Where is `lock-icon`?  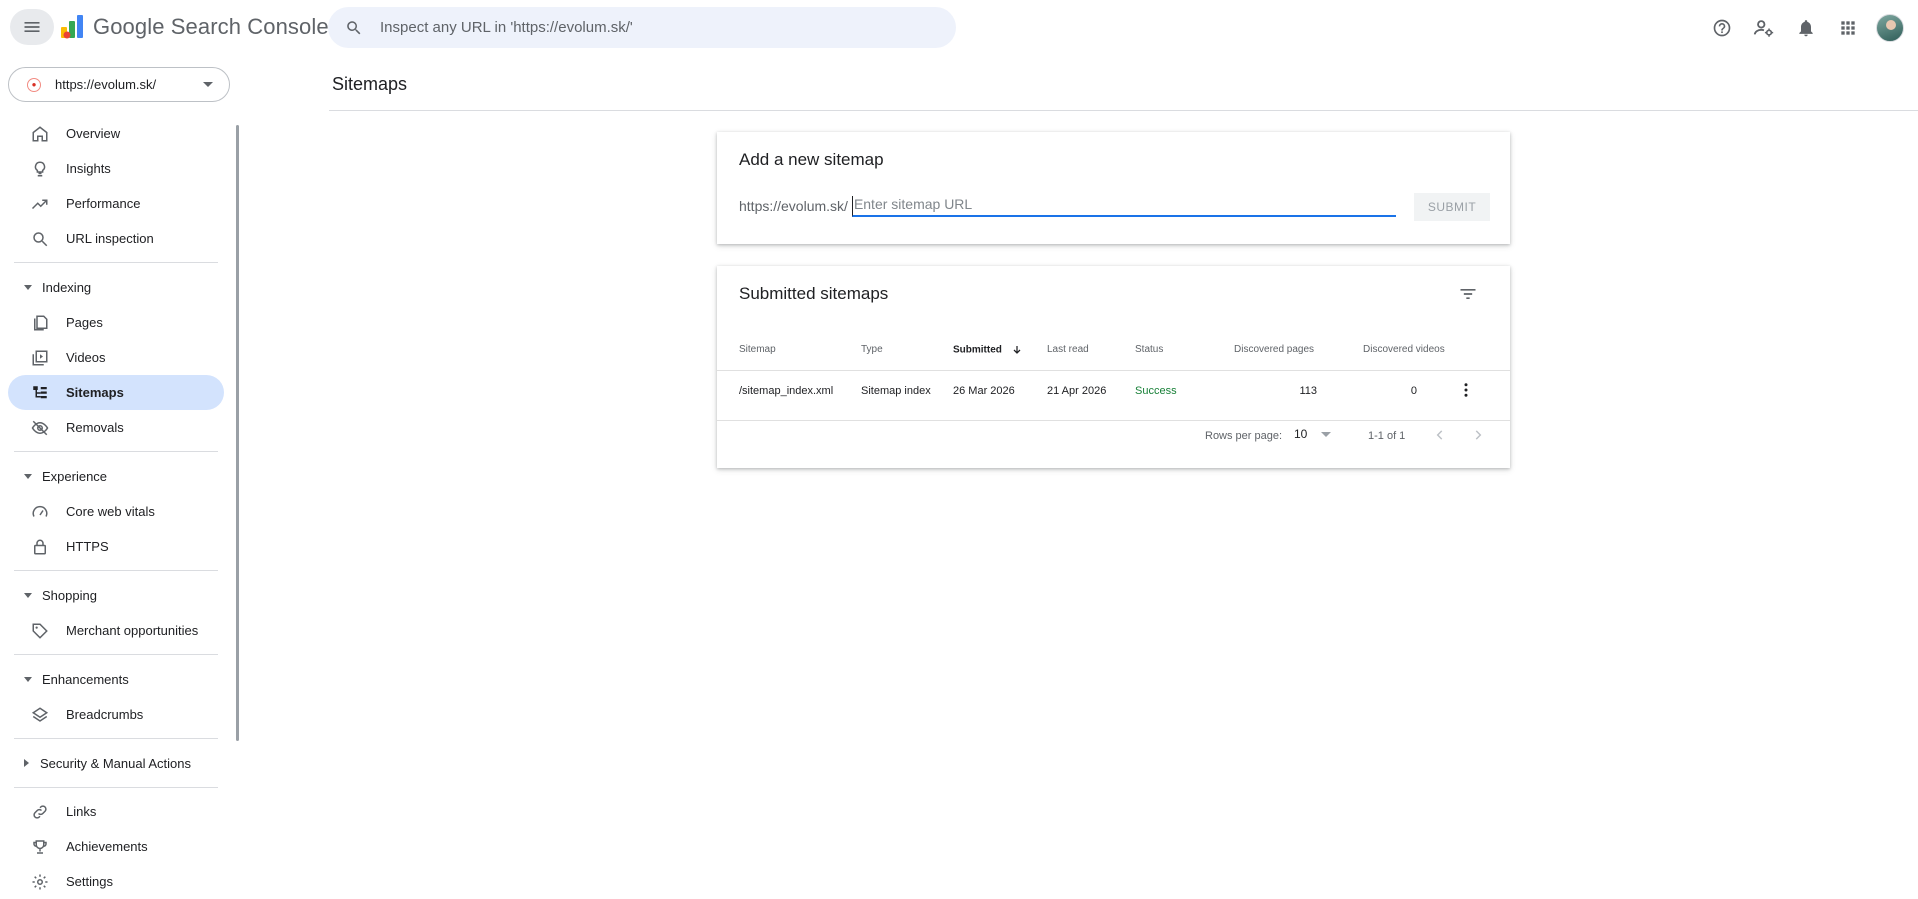 lock-icon is located at coordinates (40, 547).